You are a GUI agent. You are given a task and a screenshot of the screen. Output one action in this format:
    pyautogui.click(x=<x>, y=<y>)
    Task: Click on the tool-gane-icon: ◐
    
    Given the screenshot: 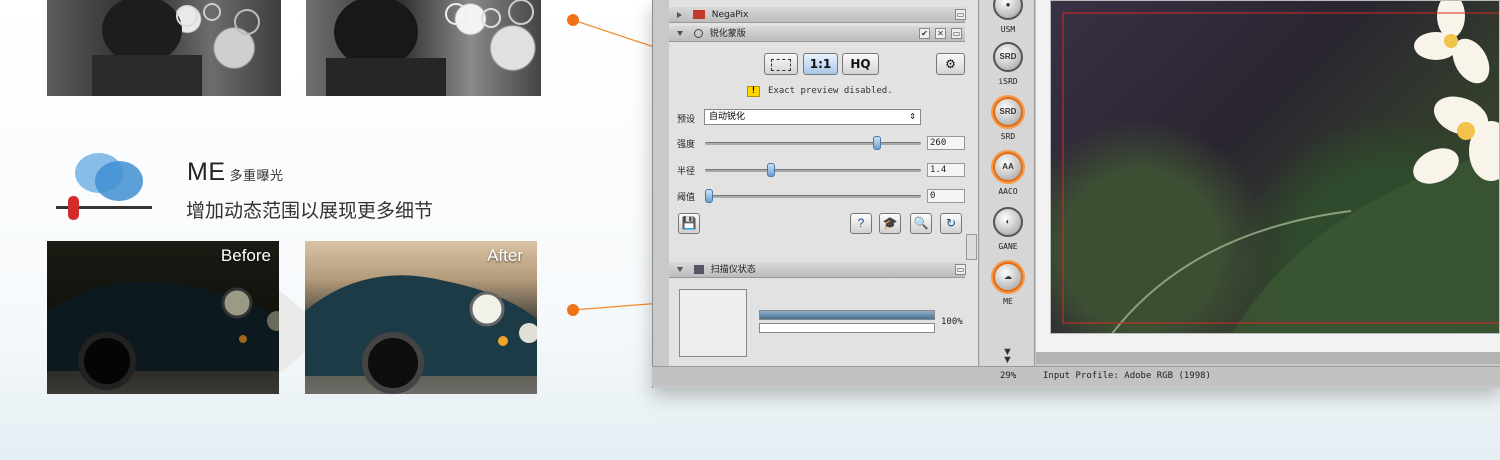 What is the action you would take?
    pyautogui.click(x=1008, y=221)
    